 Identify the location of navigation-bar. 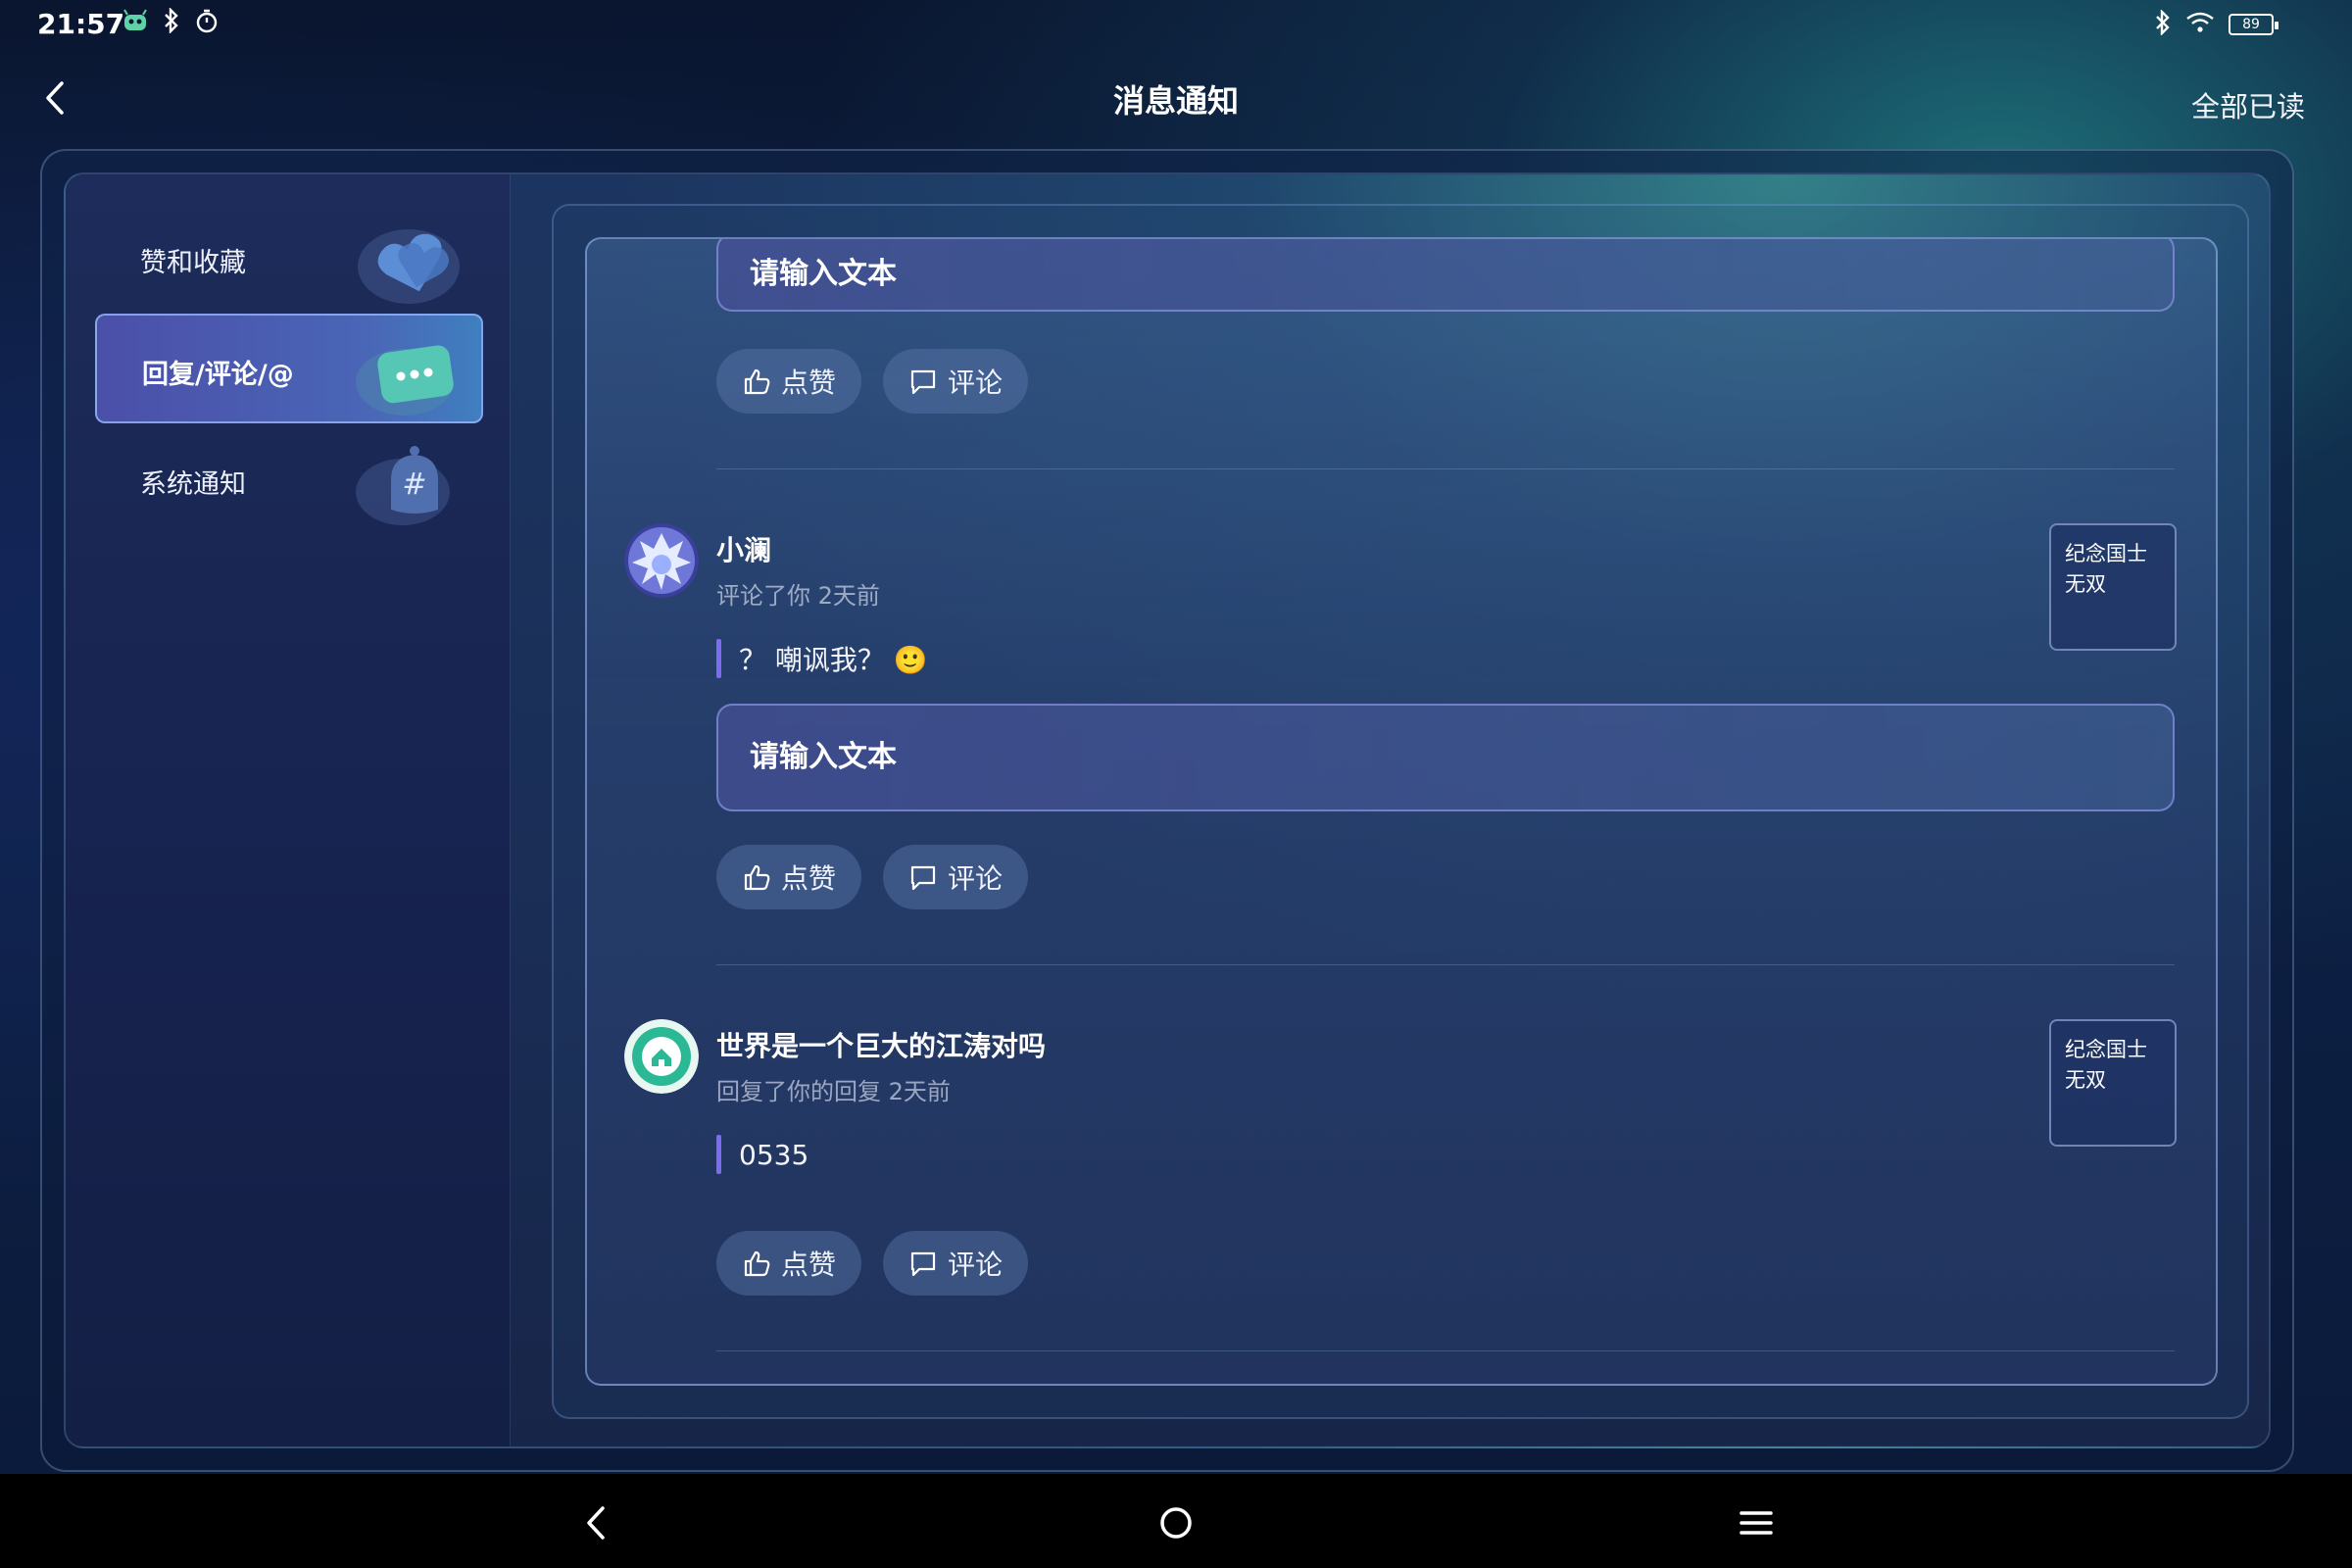
(1176, 1521).